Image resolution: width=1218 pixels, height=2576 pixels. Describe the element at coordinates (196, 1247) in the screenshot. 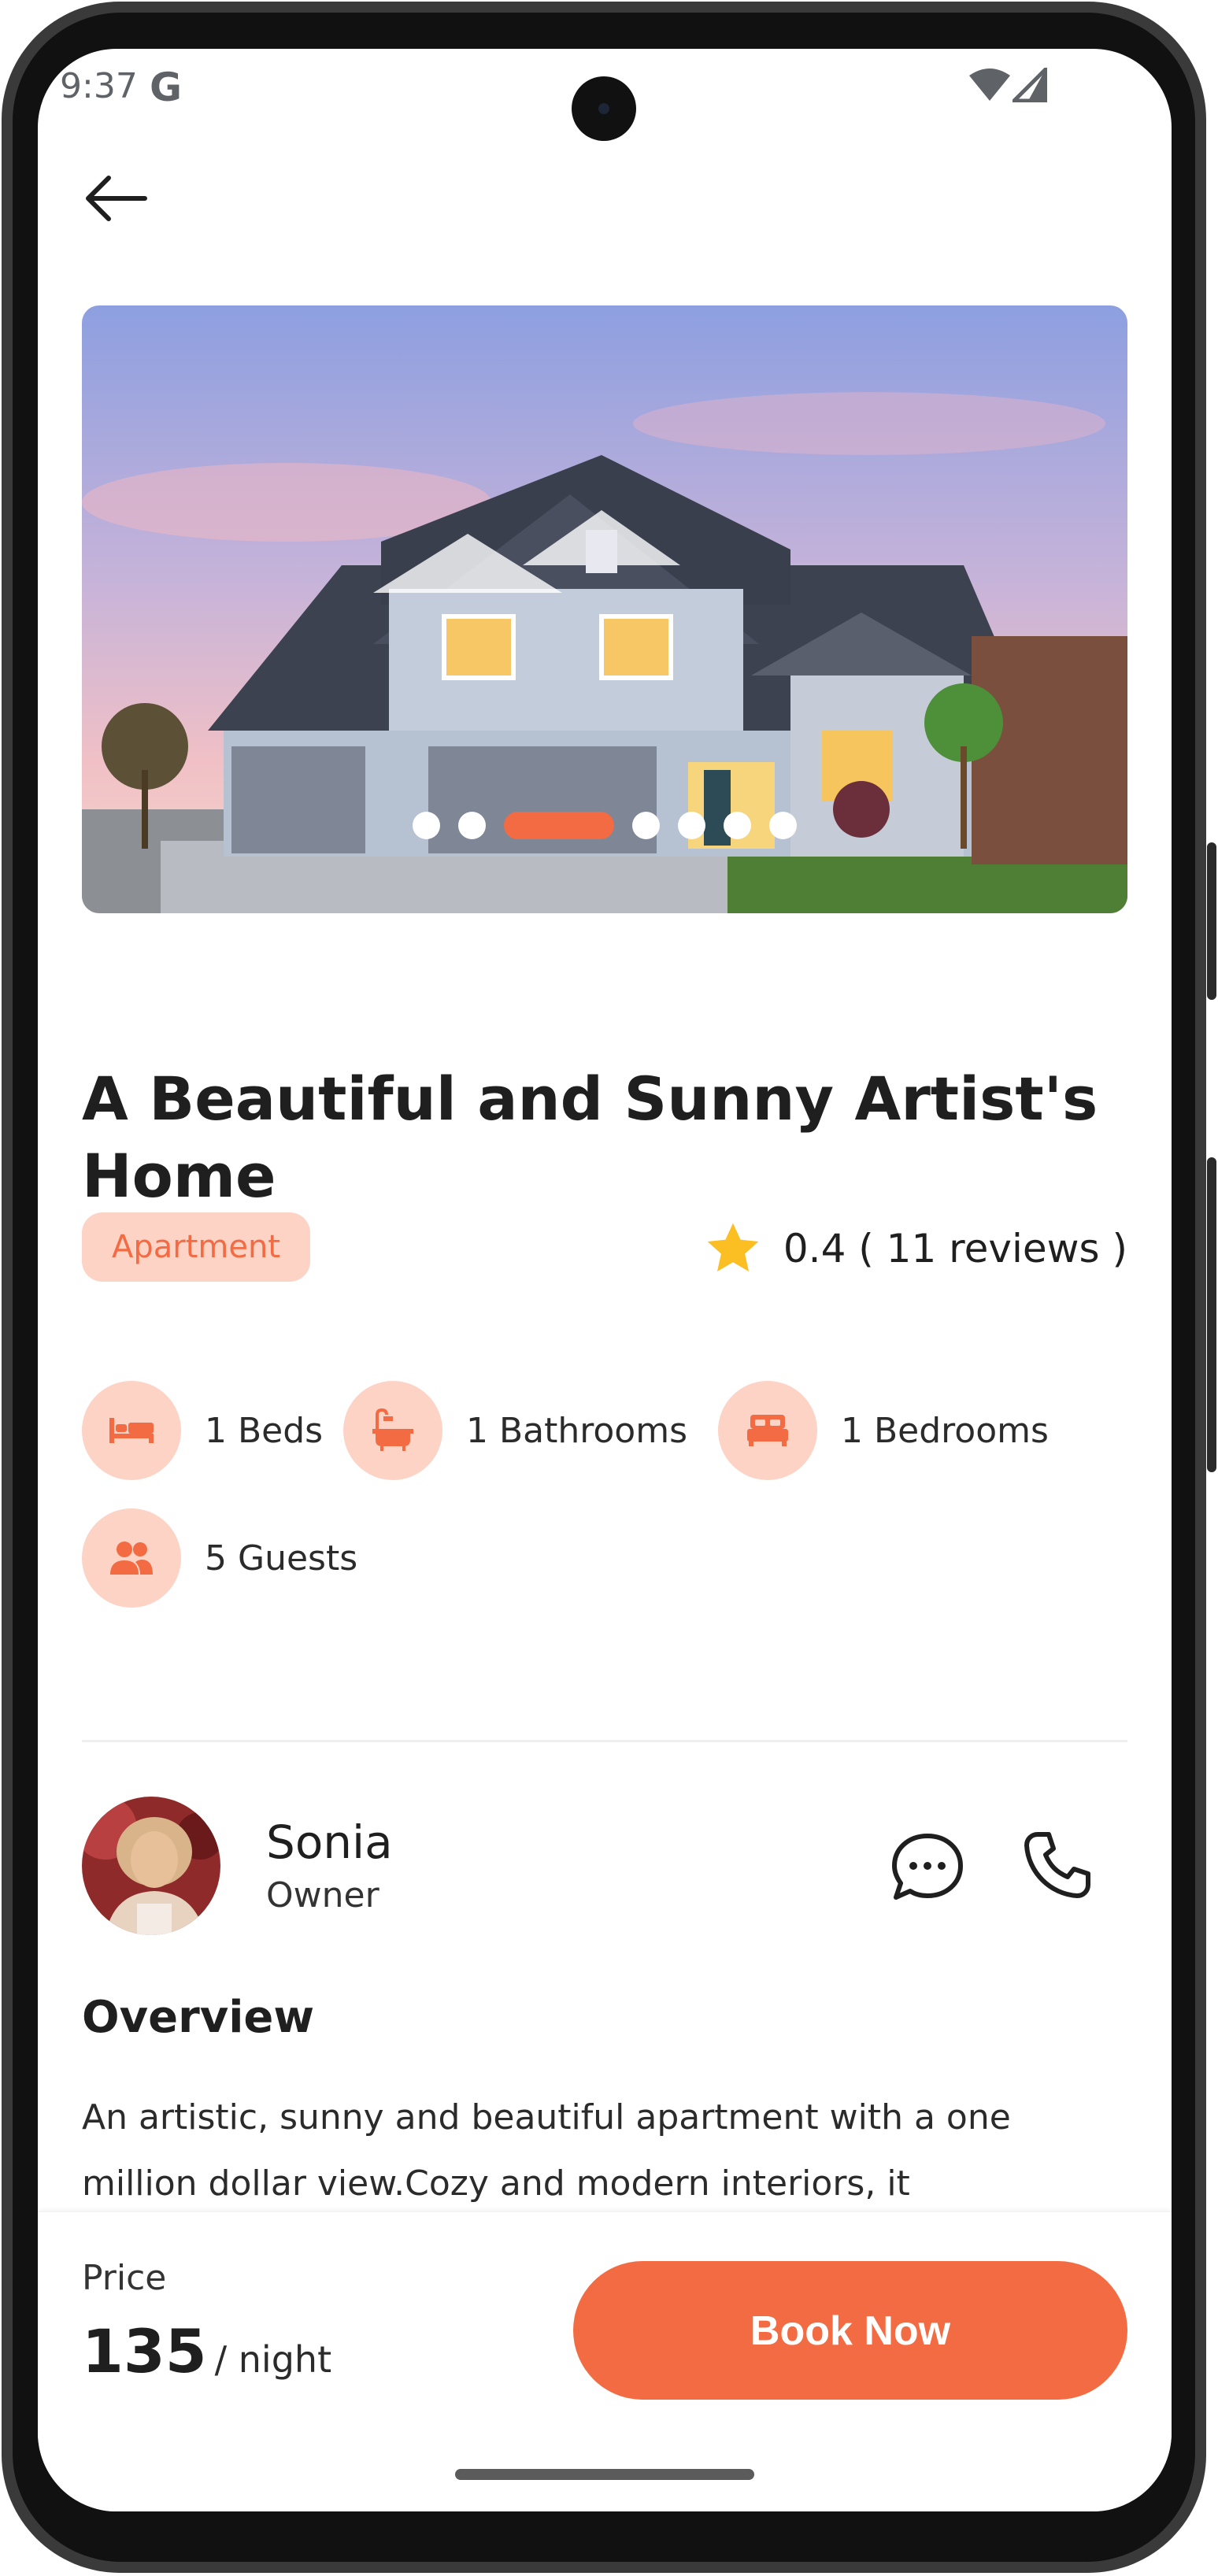

I see `property-type-badge: Apartment` at that location.